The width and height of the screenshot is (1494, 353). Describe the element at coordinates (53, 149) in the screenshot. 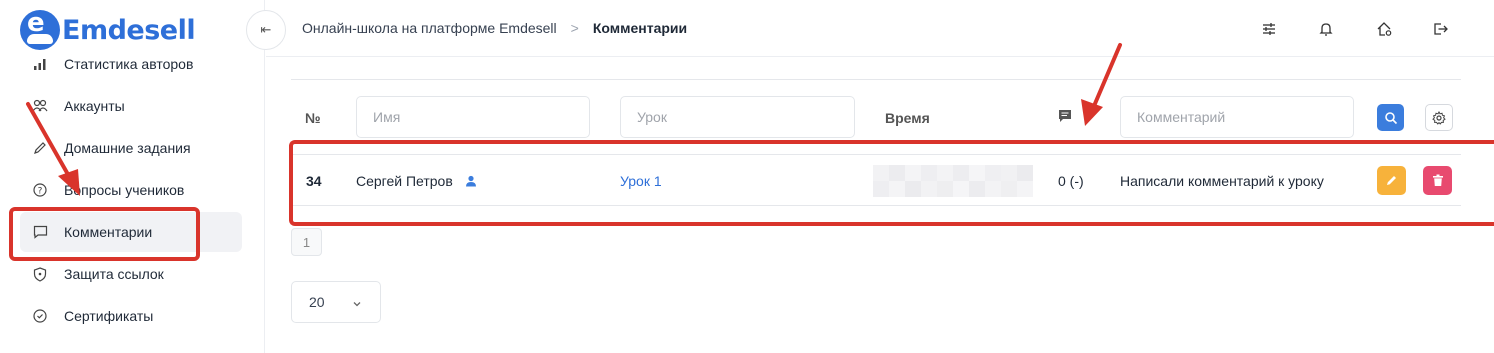

I see `annotation-arrow-sidebar` at that location.